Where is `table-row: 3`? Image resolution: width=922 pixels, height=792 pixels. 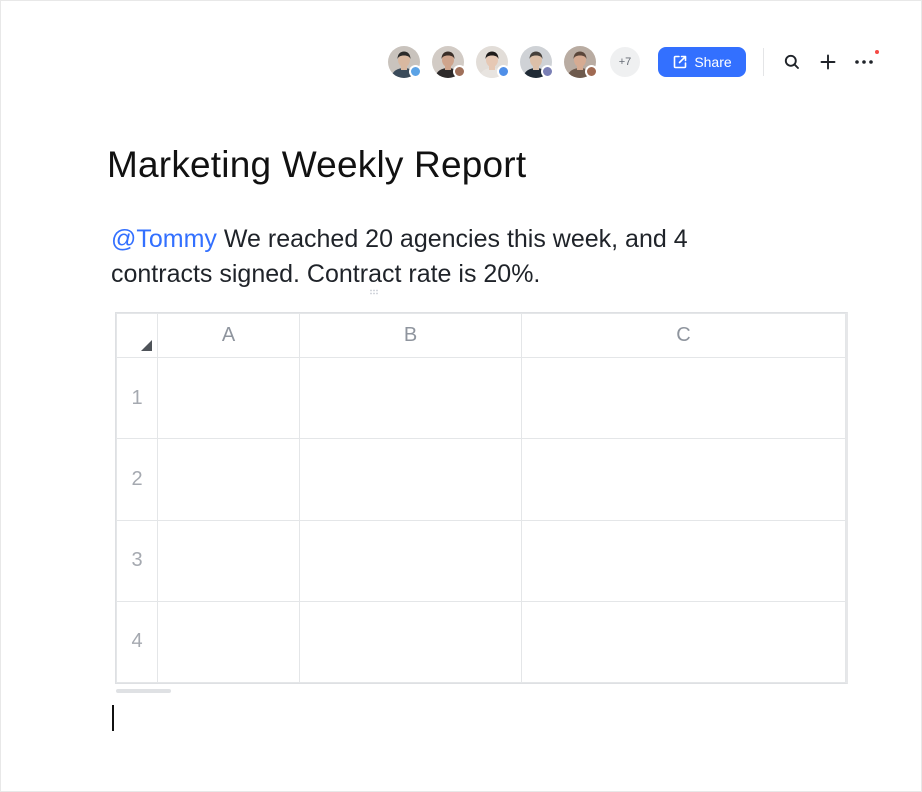 table-row: 3 is located at coordinates (481, 560).